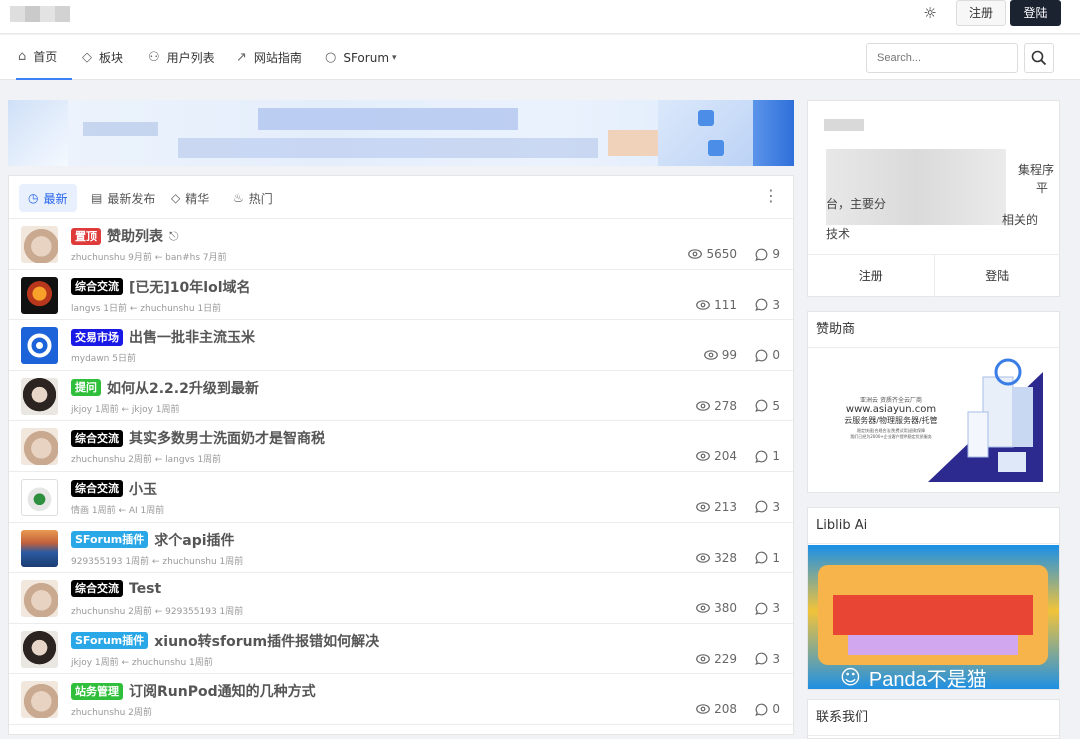  Describe the element at coordinates (190, 287) in the screenshot. I see `topic-title: [已无]10年lol域名` at that location.